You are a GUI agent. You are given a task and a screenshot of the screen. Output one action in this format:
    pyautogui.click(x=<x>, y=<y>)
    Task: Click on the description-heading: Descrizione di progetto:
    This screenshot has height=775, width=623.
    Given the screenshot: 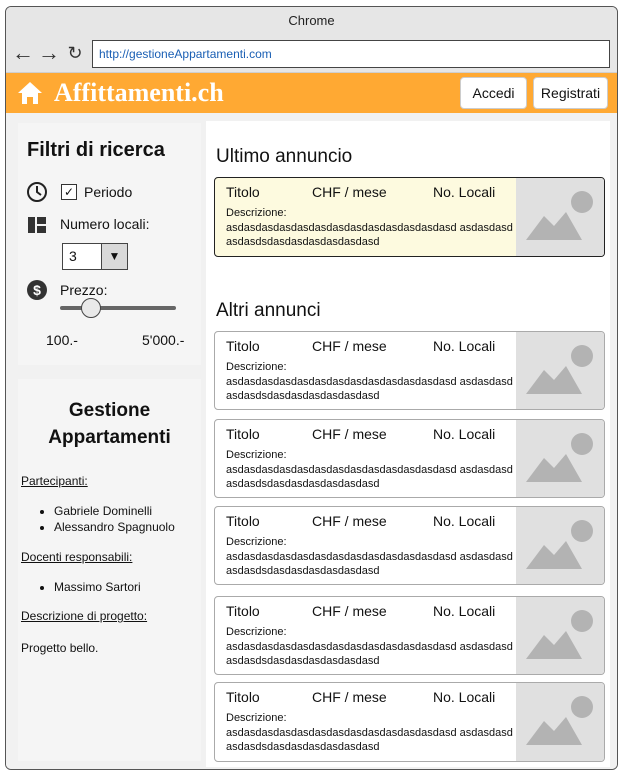 What is the action you would take?
    pyautogui.click(x=84, y=616)
    